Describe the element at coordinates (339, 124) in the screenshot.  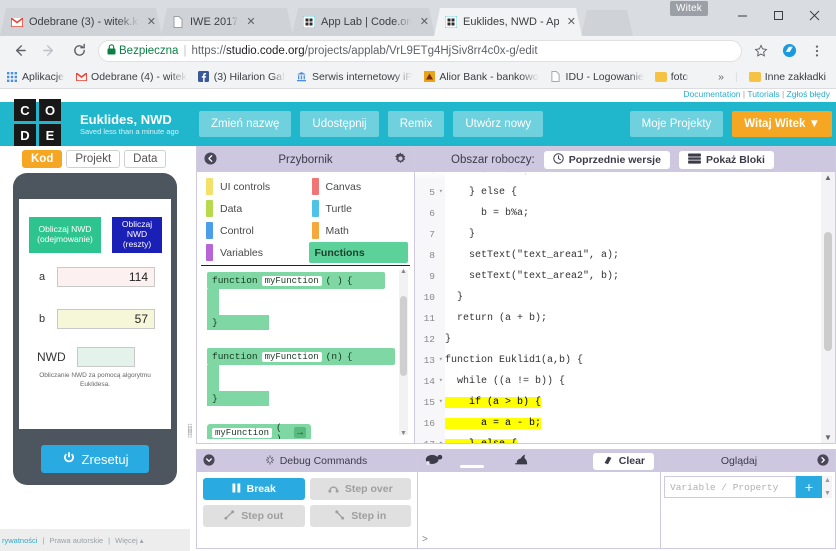
I see `share-button: Udostępnij` at that location.